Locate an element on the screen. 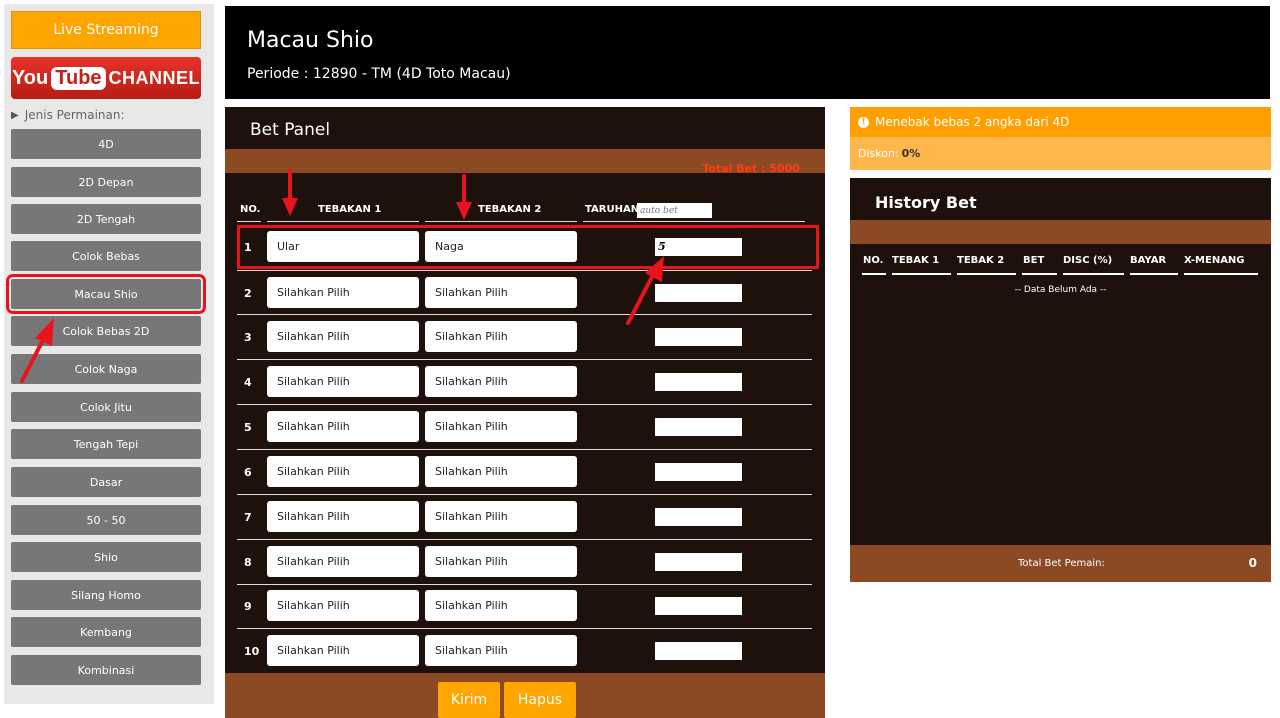 The height and width of the screenshot is (718, 1280). history-title: History Bet is located at coordinates (926, 202).